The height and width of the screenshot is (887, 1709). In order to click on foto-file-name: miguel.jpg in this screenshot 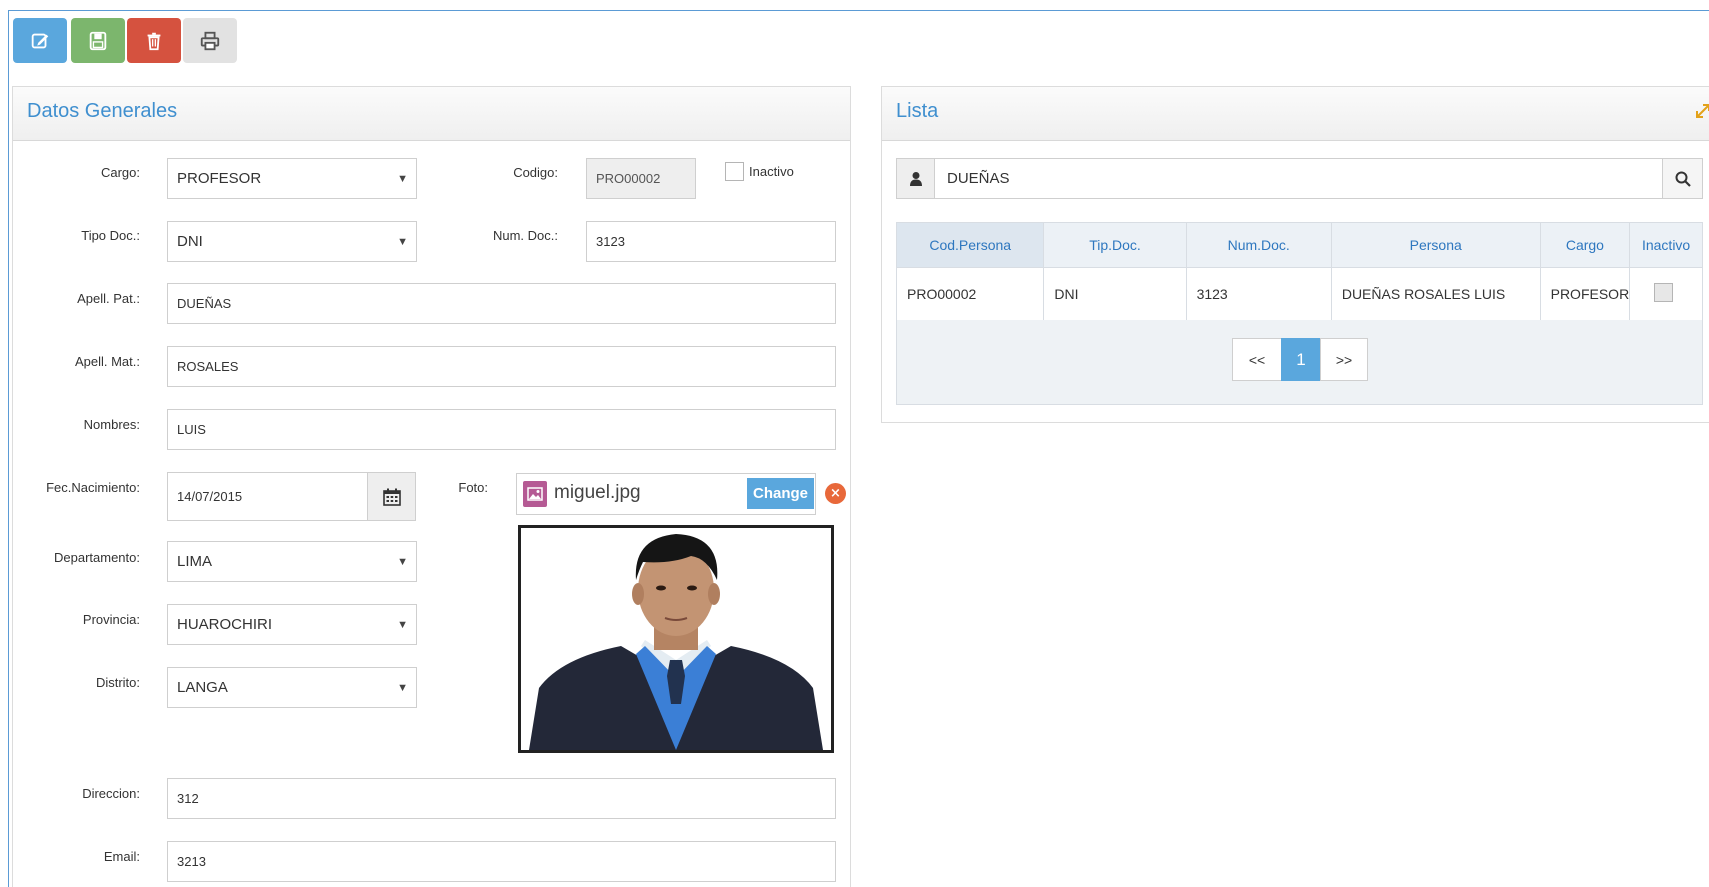, I will do `click(597, 492)`.